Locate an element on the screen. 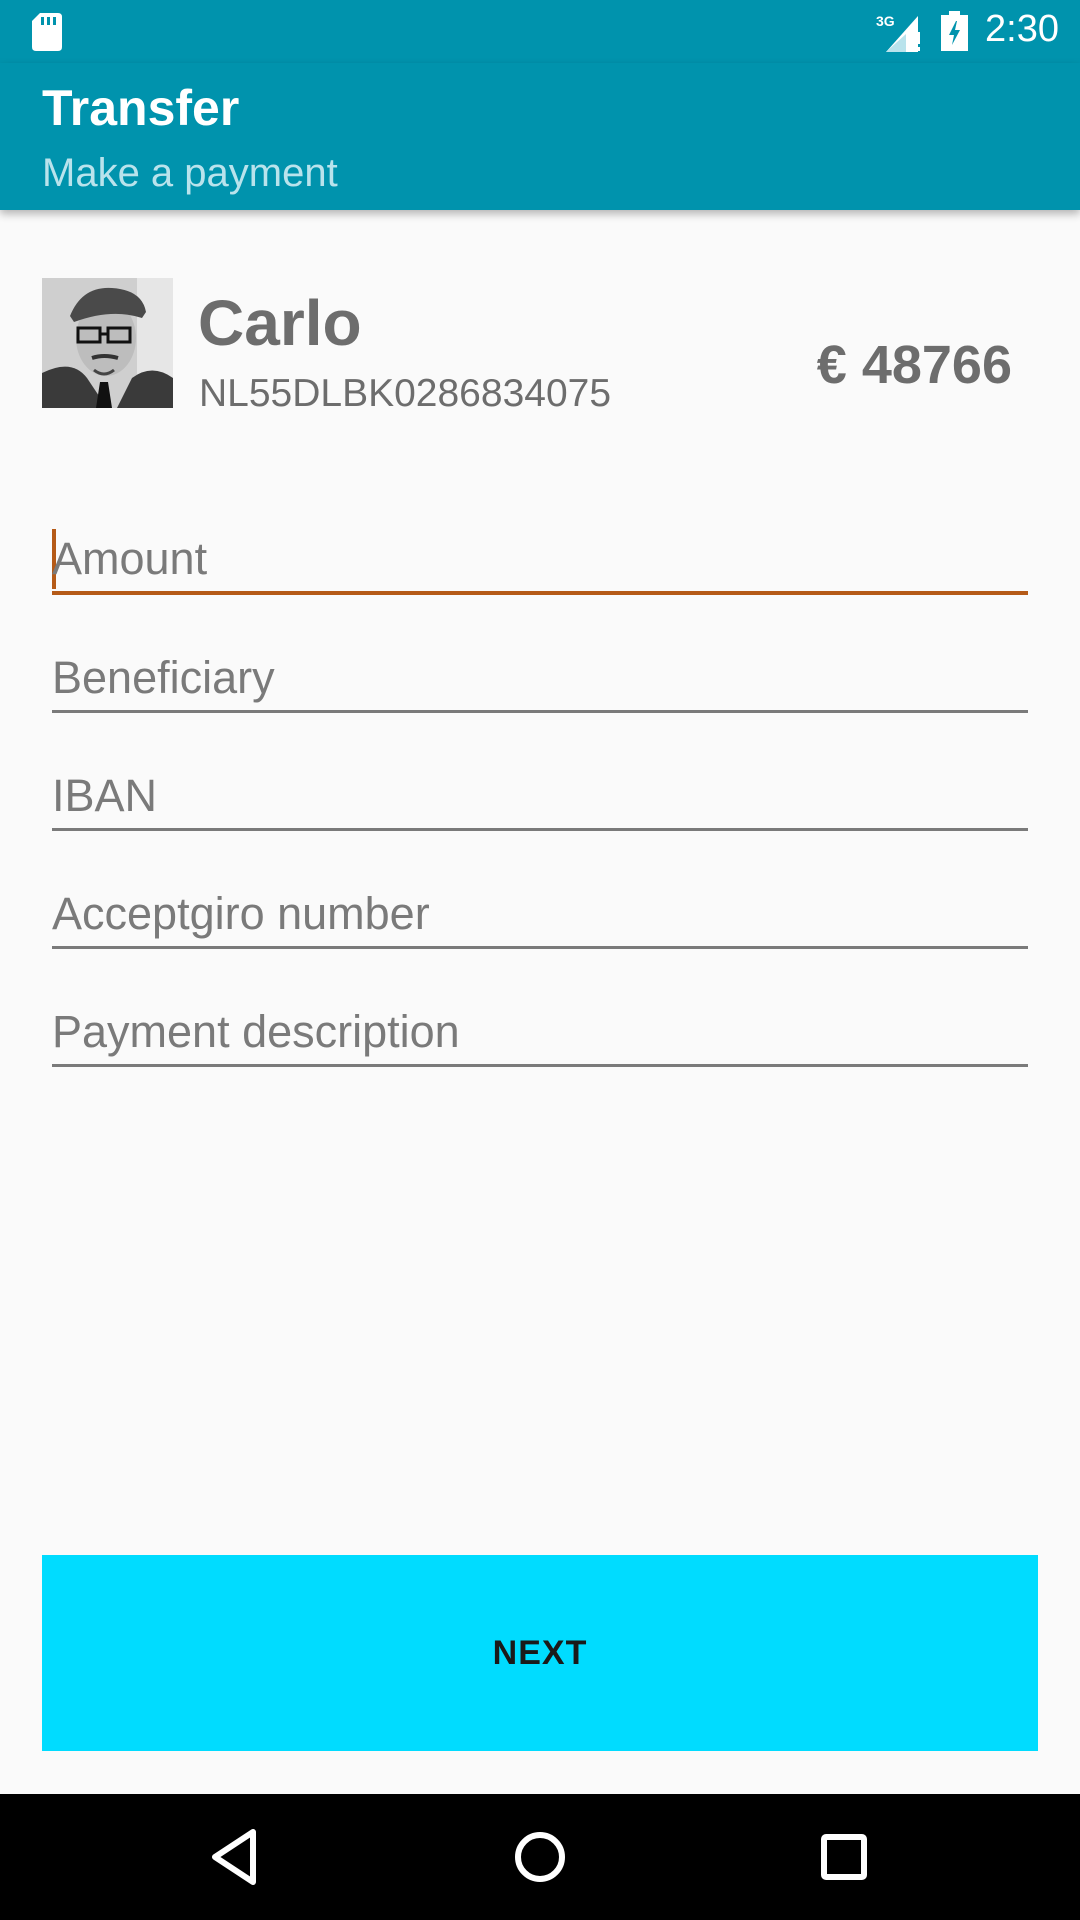 This screenshot has height=1920, width=1080. acceptgiro-input is located at coordinates (540, 914).